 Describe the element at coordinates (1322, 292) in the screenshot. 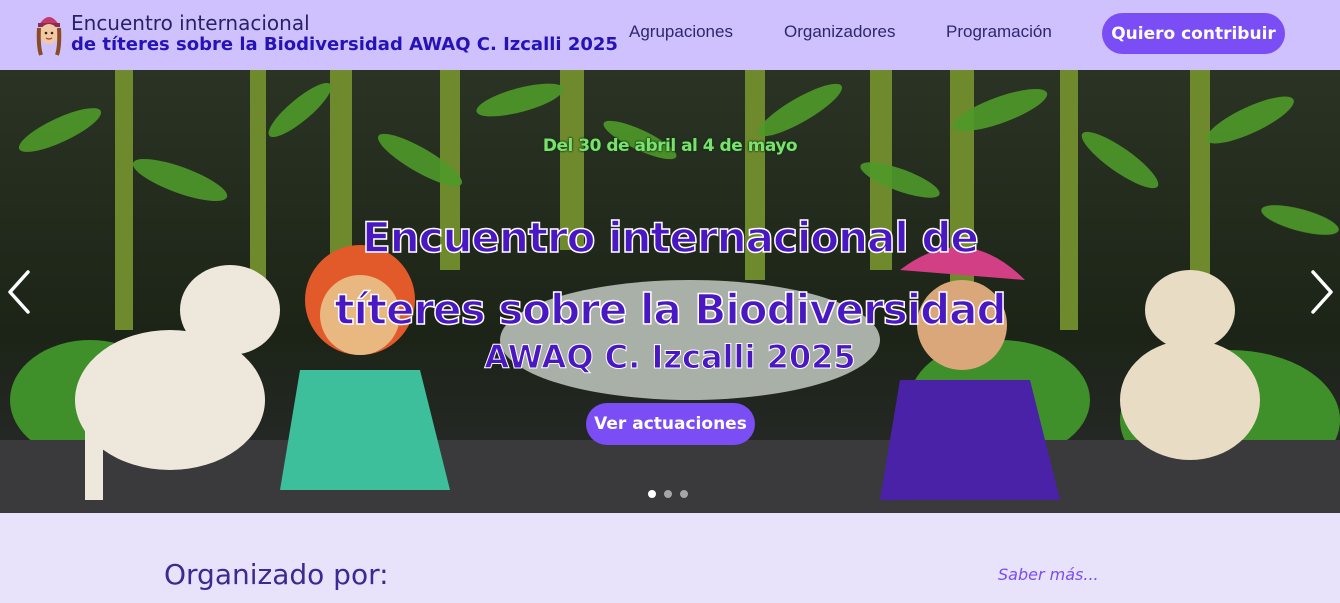

I see `chevron-right-icon` at that location.